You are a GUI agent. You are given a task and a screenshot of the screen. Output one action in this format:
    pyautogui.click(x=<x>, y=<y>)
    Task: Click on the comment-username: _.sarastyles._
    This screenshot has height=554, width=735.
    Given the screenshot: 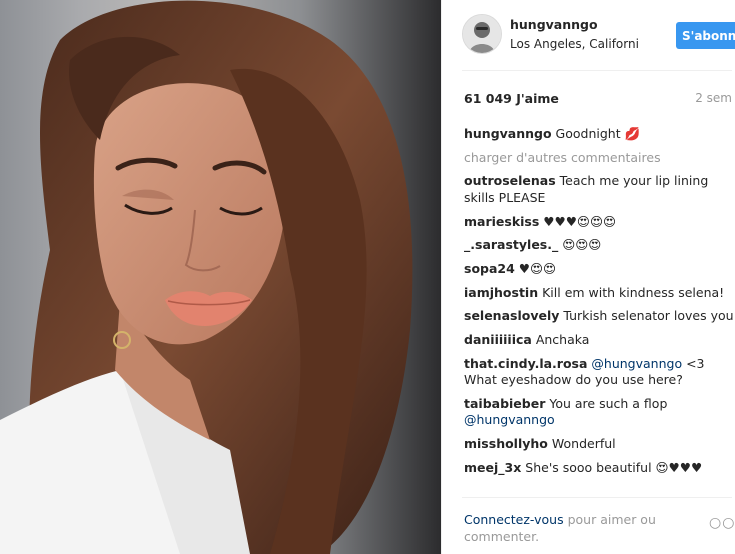 What is the action you would take?
    pyautogui.click(x=511, y=244)
    